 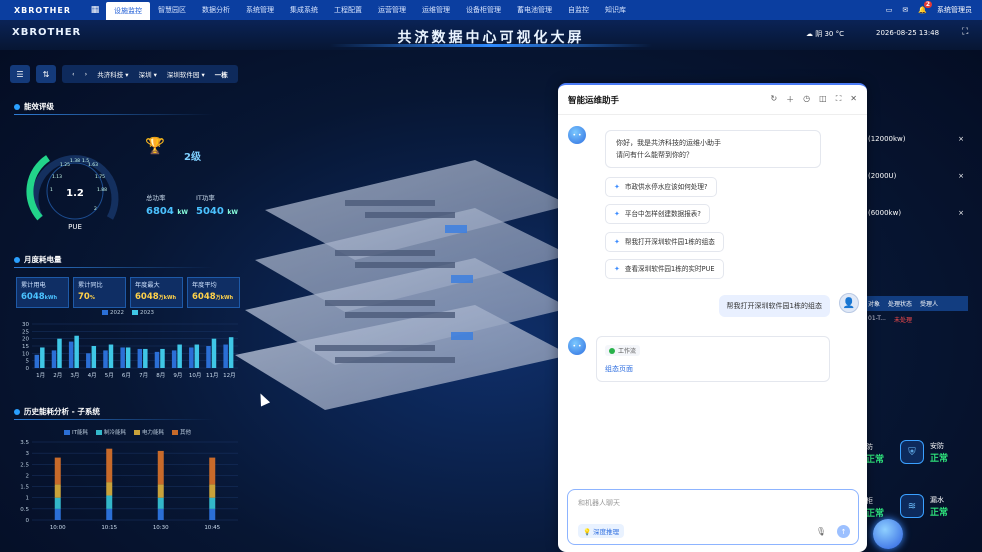 What do you see at coordinates (149, 432) in the screenshot?
I see `legend-item: 电力能耗` at bounding box center [149, 432].